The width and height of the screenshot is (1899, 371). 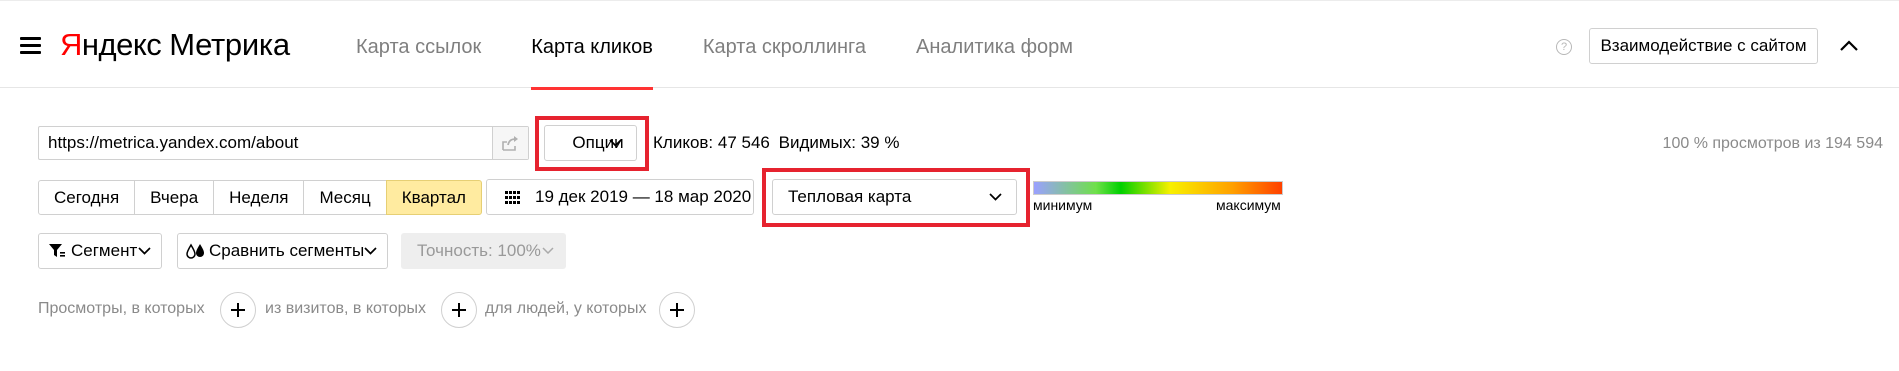 I want to click on period-month: Месяц, so click(x=345, y=197).